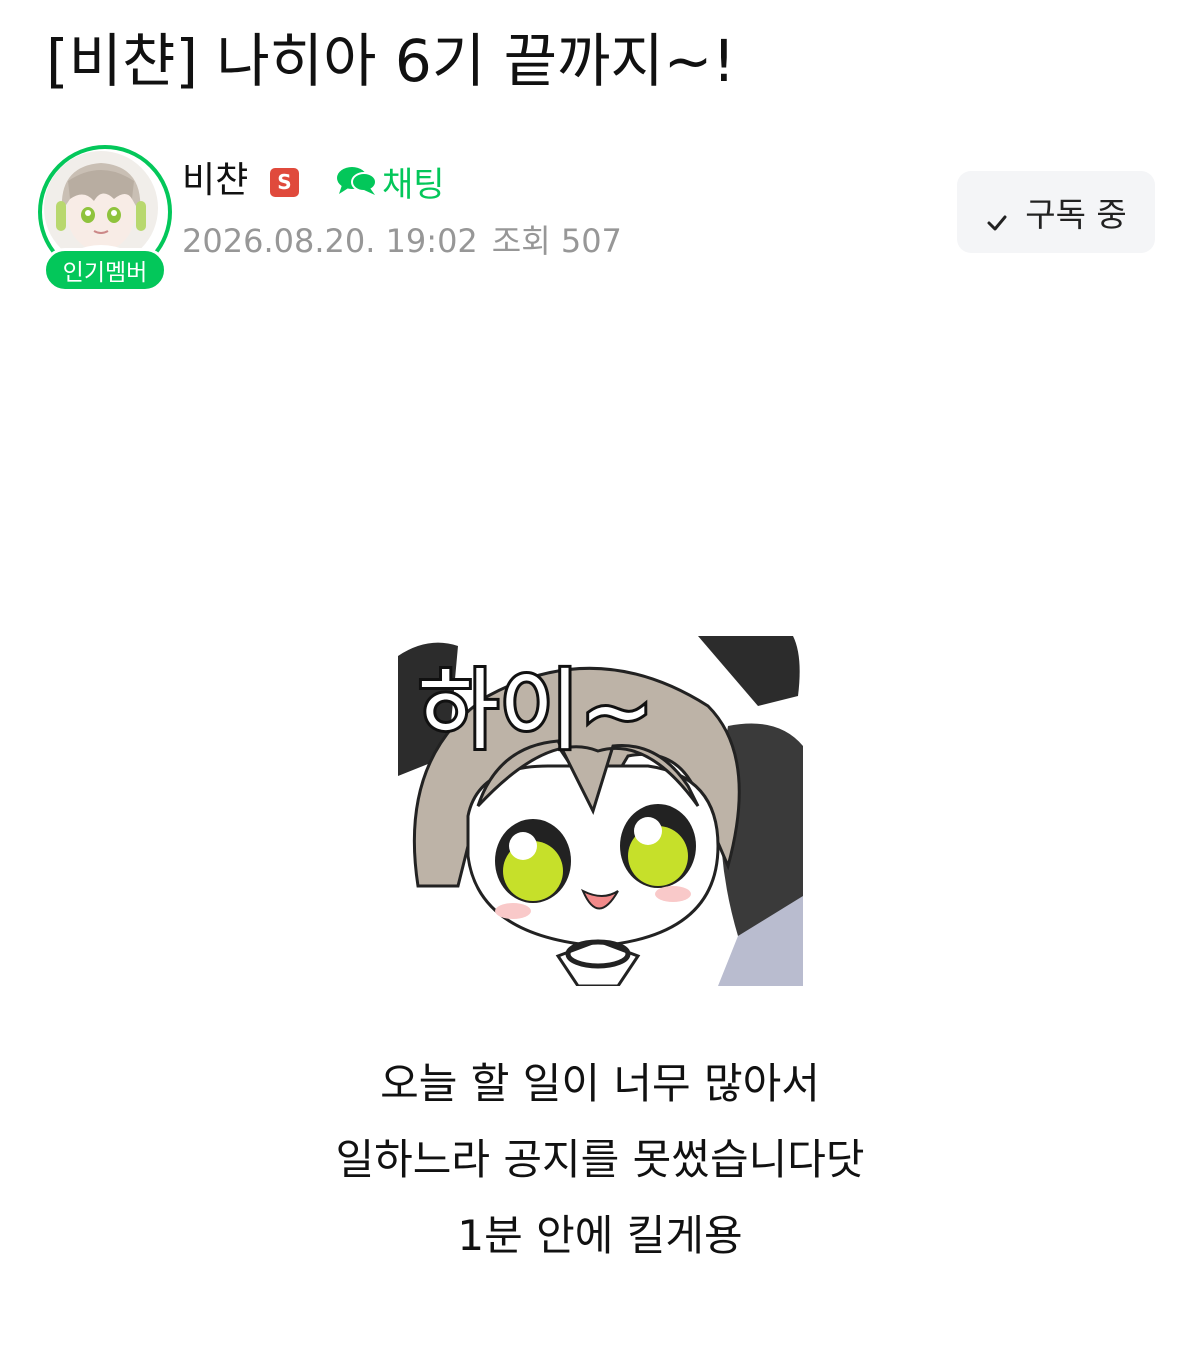  Describe the element at coordinates (600, 811) in the screenshot. I see `sticker-image: 하이~` at that location.